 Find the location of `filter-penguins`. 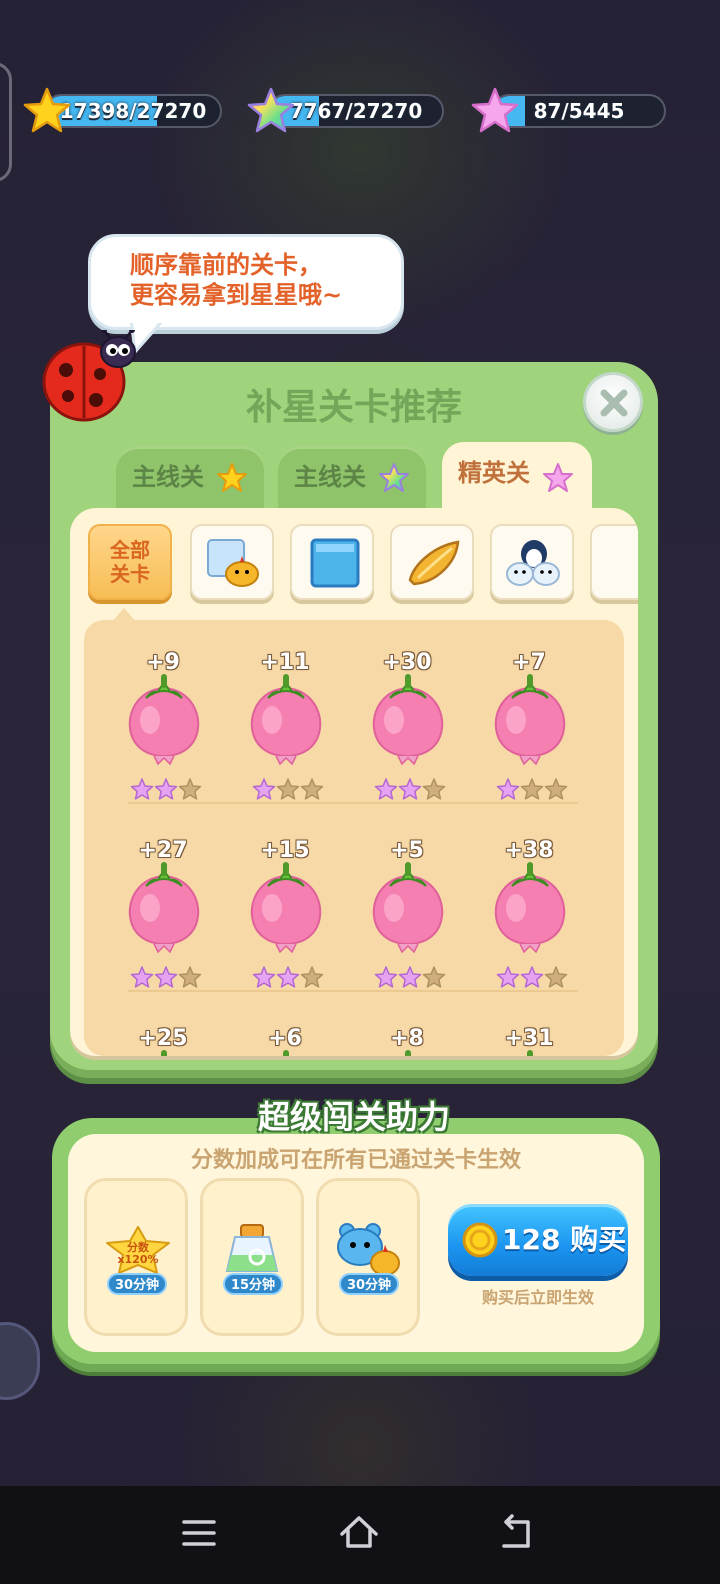

filter-penguins is located at coordinates (532, 562).